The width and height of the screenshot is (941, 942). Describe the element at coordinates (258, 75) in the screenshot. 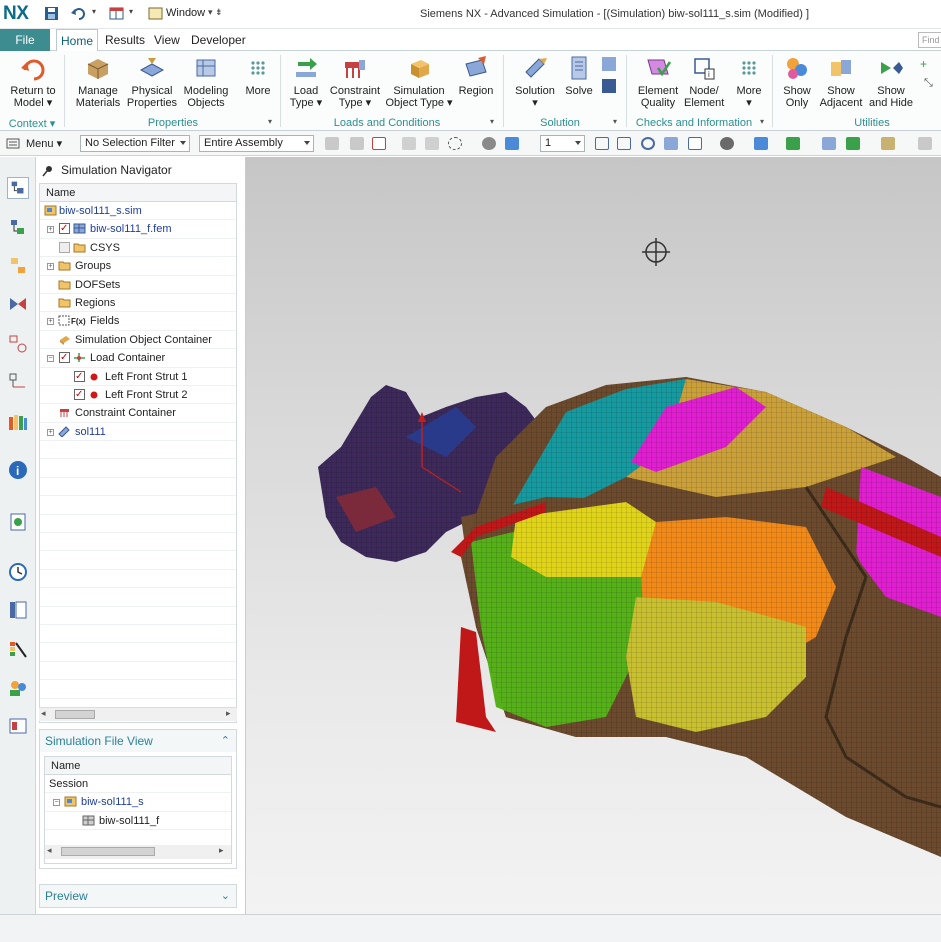

I see `properties-more-button: More` at that location.